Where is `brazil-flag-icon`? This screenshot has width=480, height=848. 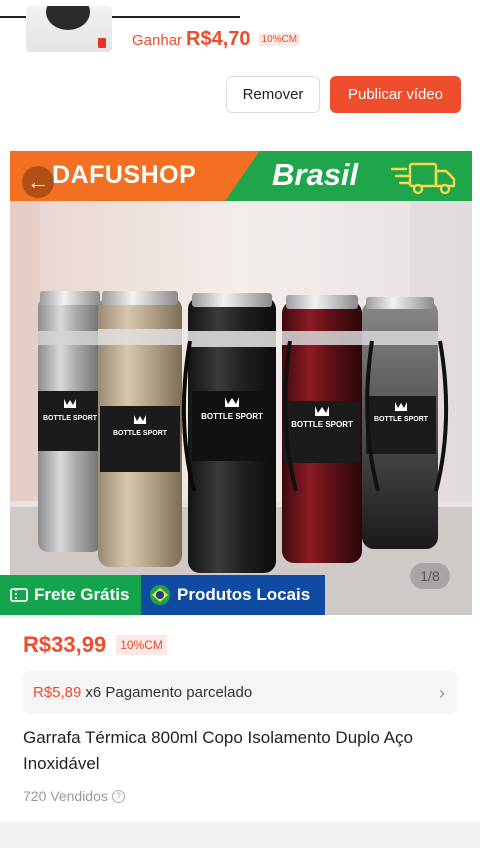
brazil-flag-icon is located at coordinates (160, 595).